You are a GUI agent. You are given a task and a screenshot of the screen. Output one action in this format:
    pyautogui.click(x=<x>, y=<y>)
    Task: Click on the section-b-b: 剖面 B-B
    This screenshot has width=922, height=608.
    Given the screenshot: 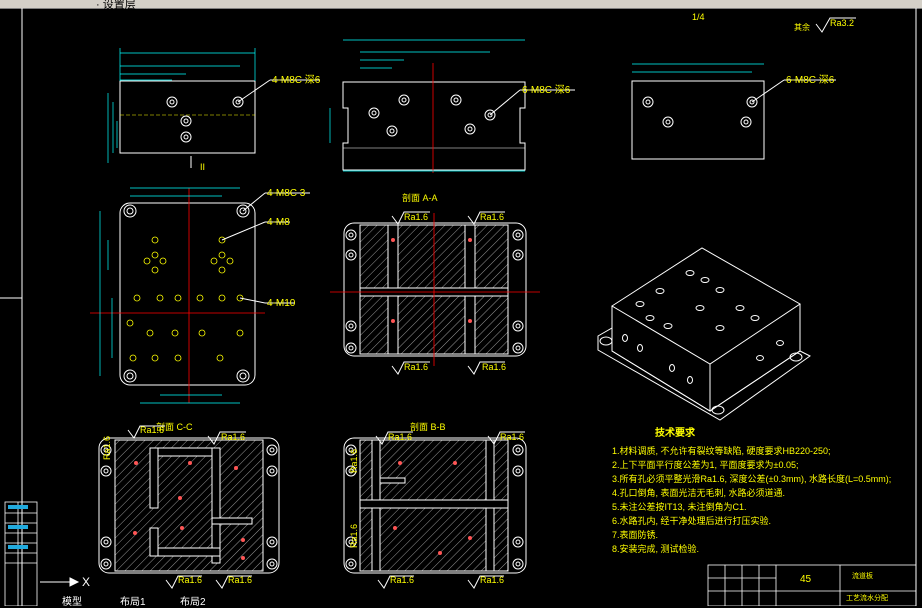 What is the action you would take?
    pyautogui.click(x=435, y=497)
    